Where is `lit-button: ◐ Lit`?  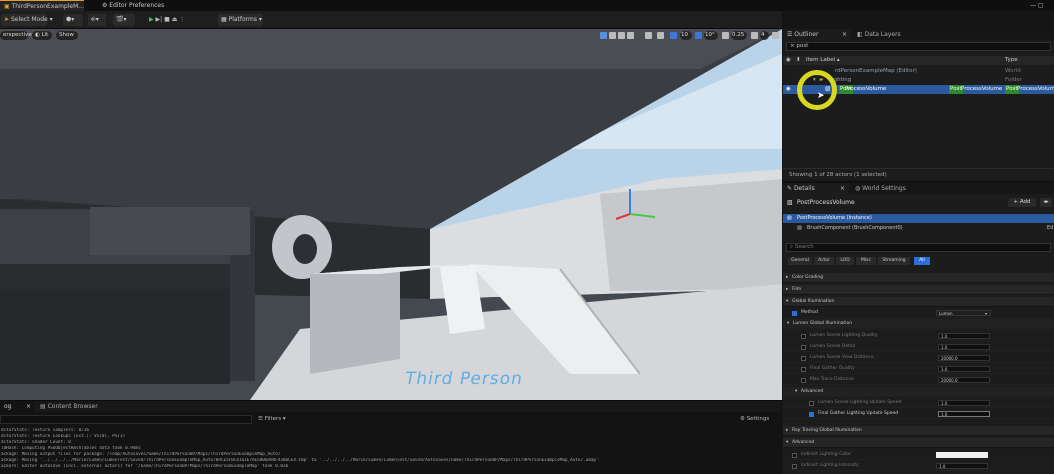
lit-button: ◐ Lit is located at coordinates (42, 35).